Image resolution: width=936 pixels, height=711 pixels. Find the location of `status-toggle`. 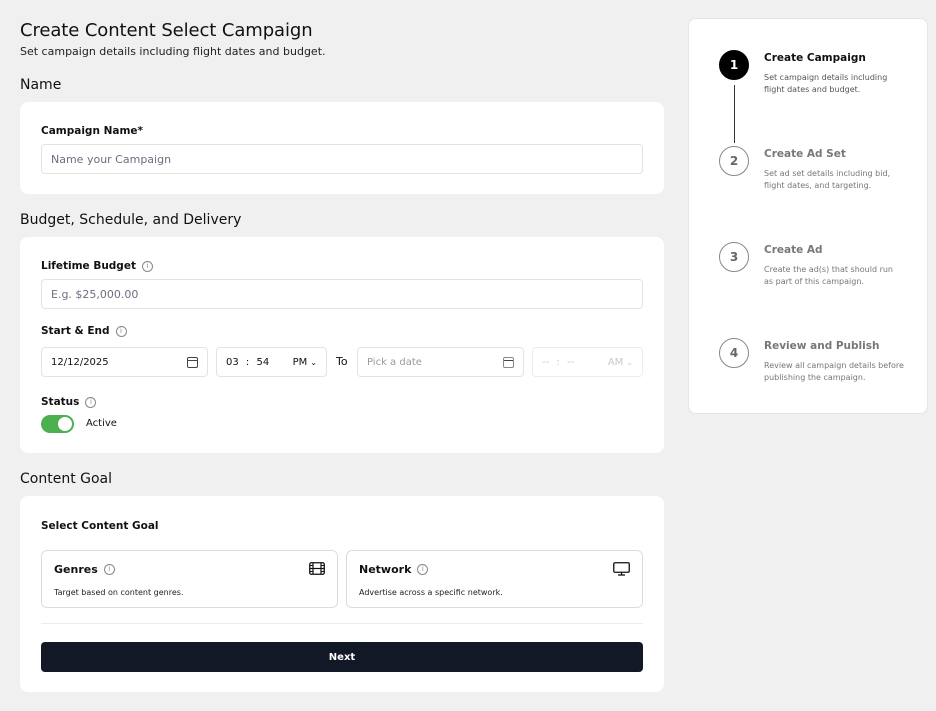

status-toggle is located at coordinates (57, 424).